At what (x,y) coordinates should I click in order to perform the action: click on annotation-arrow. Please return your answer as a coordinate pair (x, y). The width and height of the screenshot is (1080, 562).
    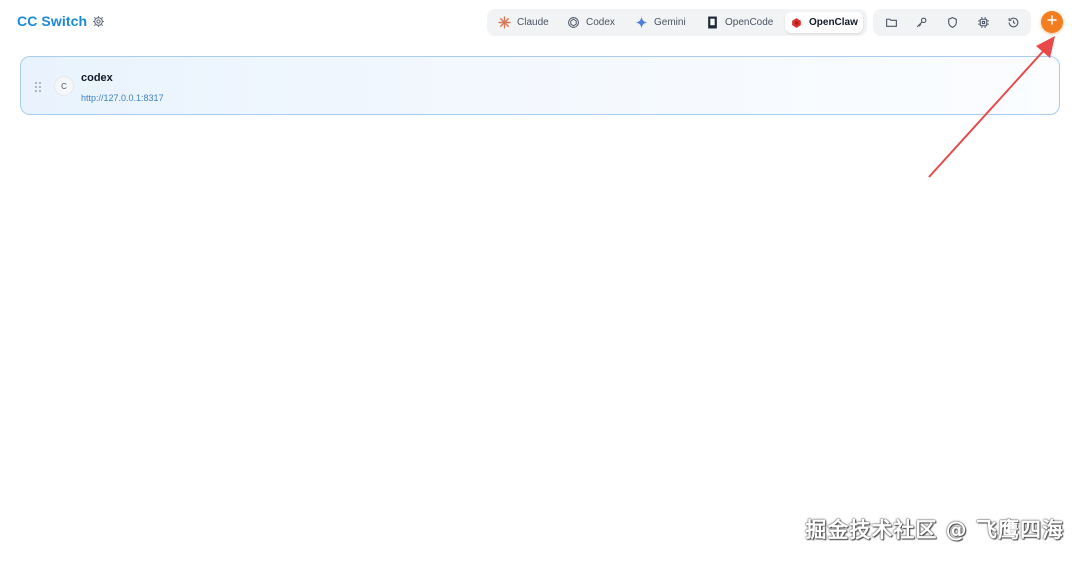
    Looking at the image, I should click on (991, 107).